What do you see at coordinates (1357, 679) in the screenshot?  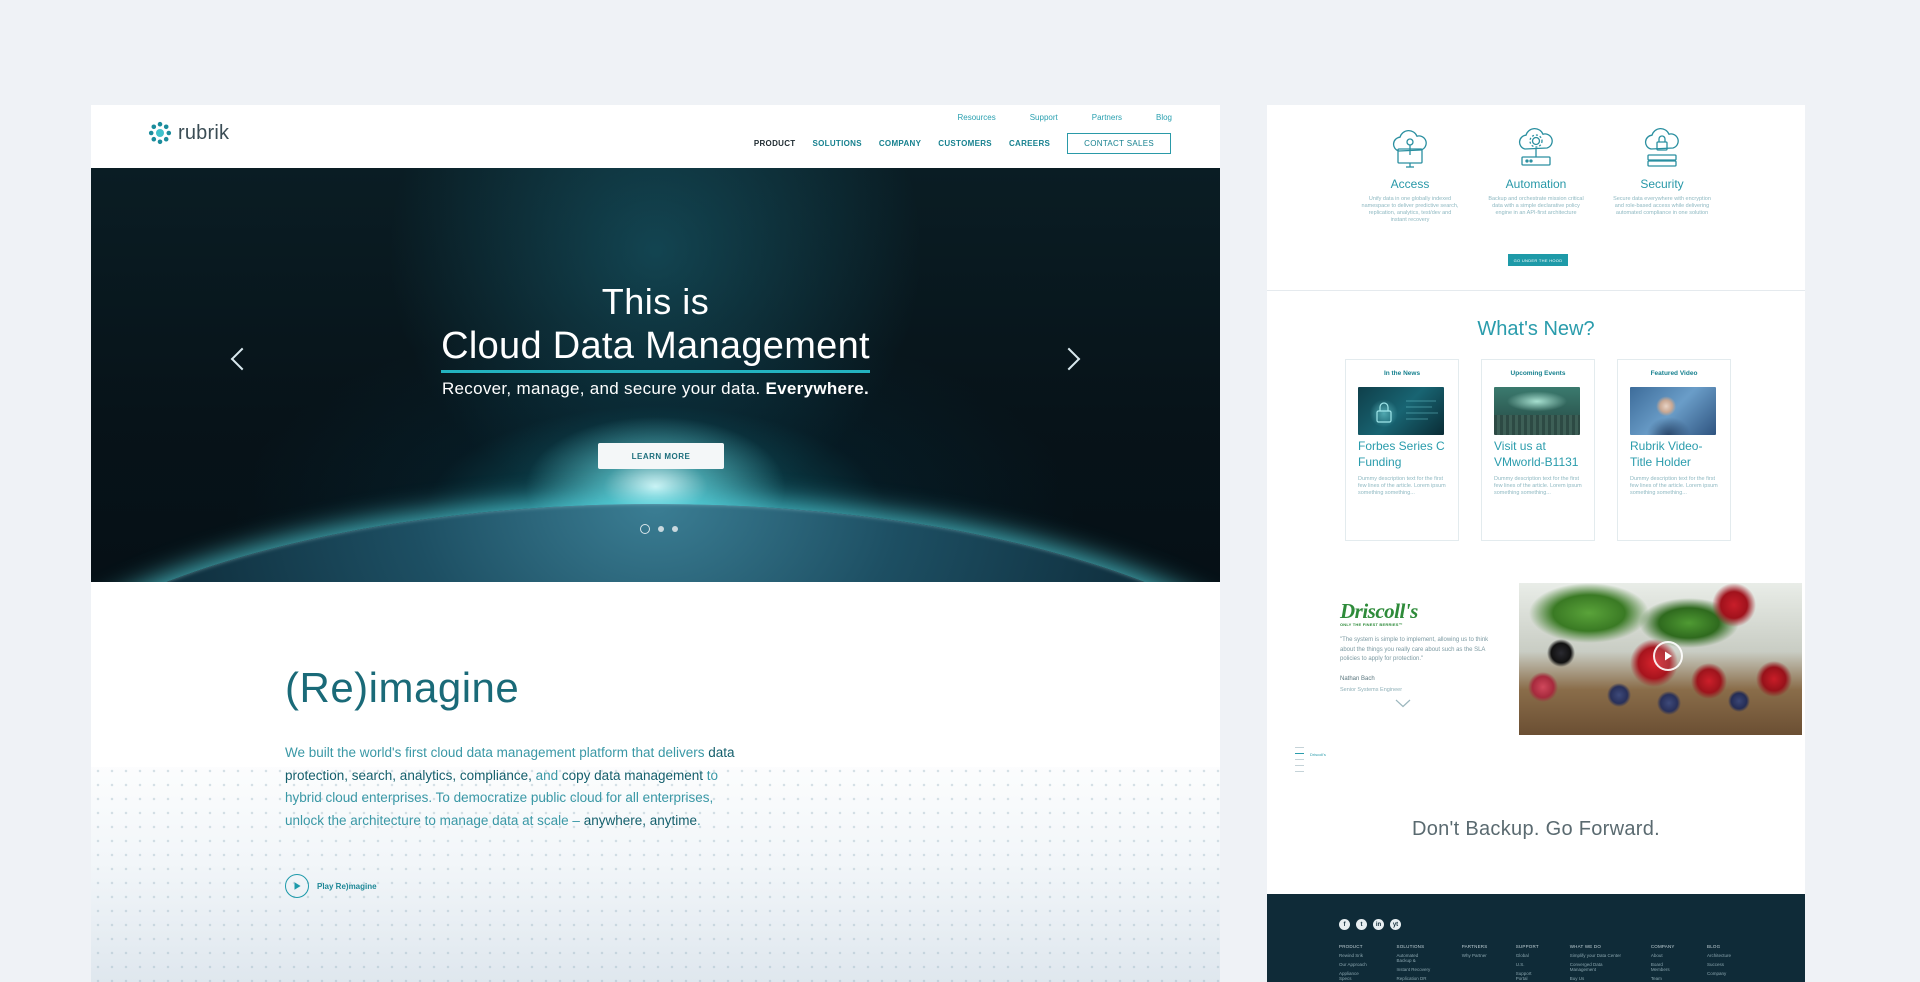 I see `testimonial-name: Nathan Bach` at bounding box center [1357, 679].